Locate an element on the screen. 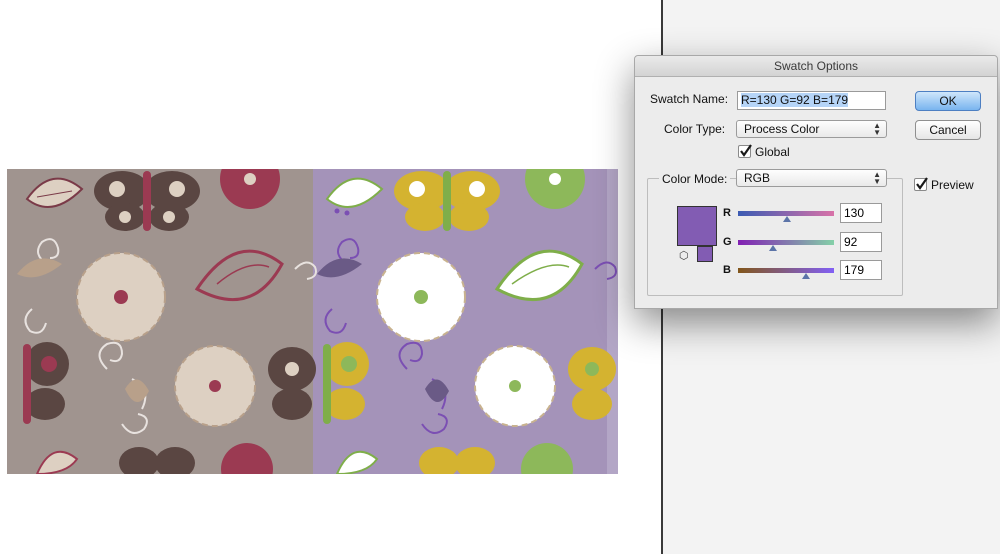 Image resolution: width=1000 pixels, height=554 pixels. color-type-value: Process Color is located at coordinates (782, 129).